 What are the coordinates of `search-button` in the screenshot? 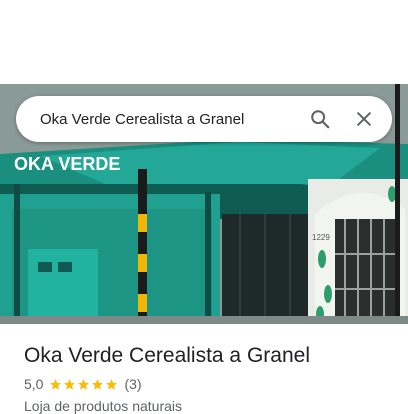 It's located at (320, 119).